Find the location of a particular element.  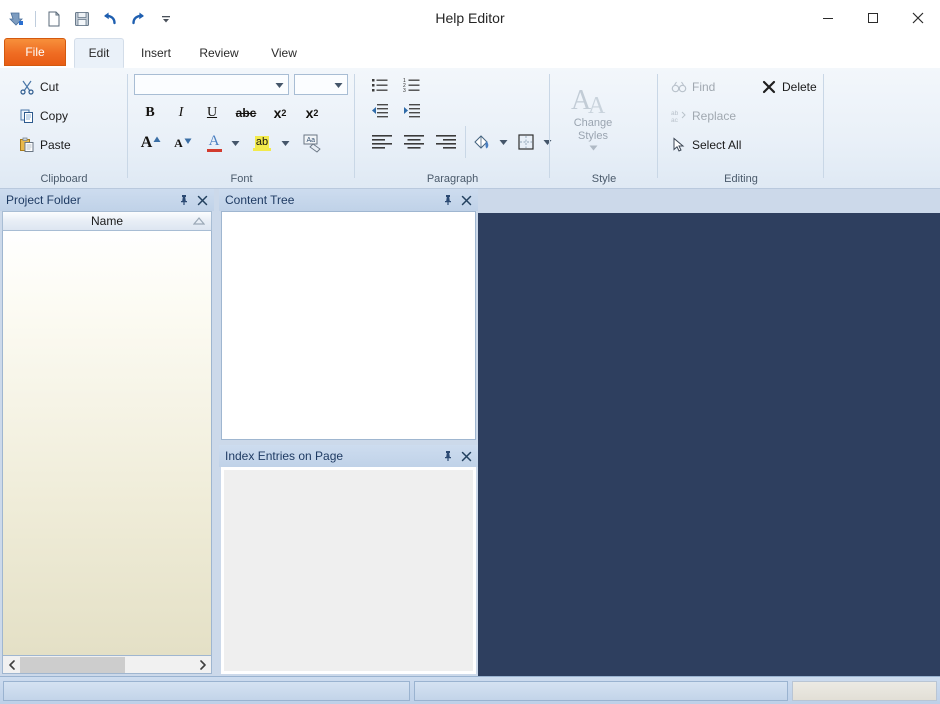

title-bar: Help Editor is located at coordinates (470, 18).